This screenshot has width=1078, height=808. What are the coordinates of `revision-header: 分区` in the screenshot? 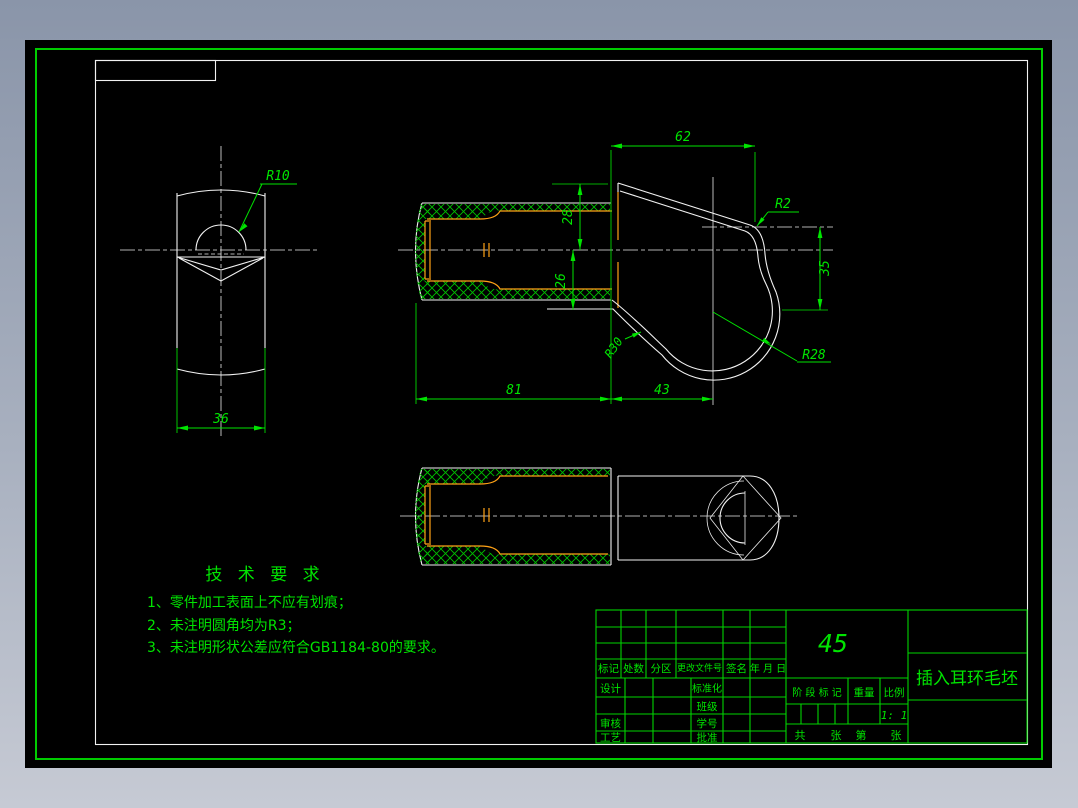 It's located at (661, 669).